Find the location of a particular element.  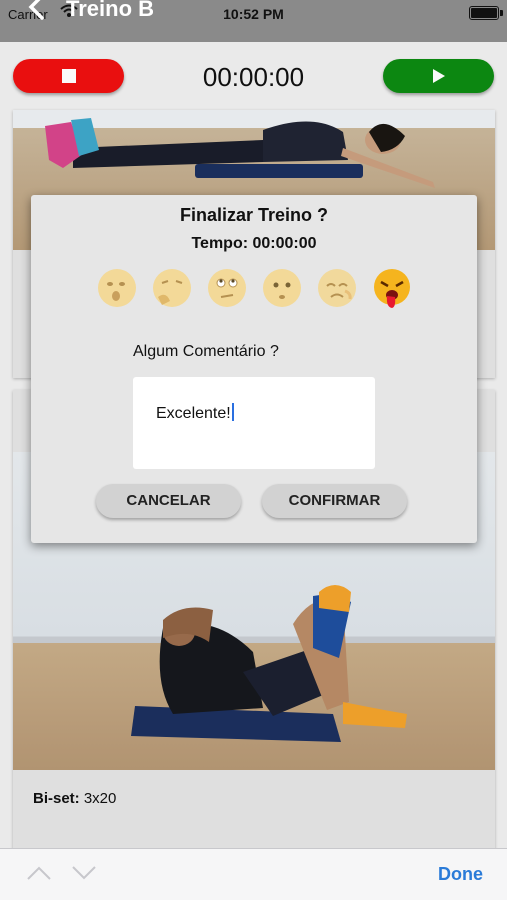

worried-emoji-icon is located at coordinates (282, 288).